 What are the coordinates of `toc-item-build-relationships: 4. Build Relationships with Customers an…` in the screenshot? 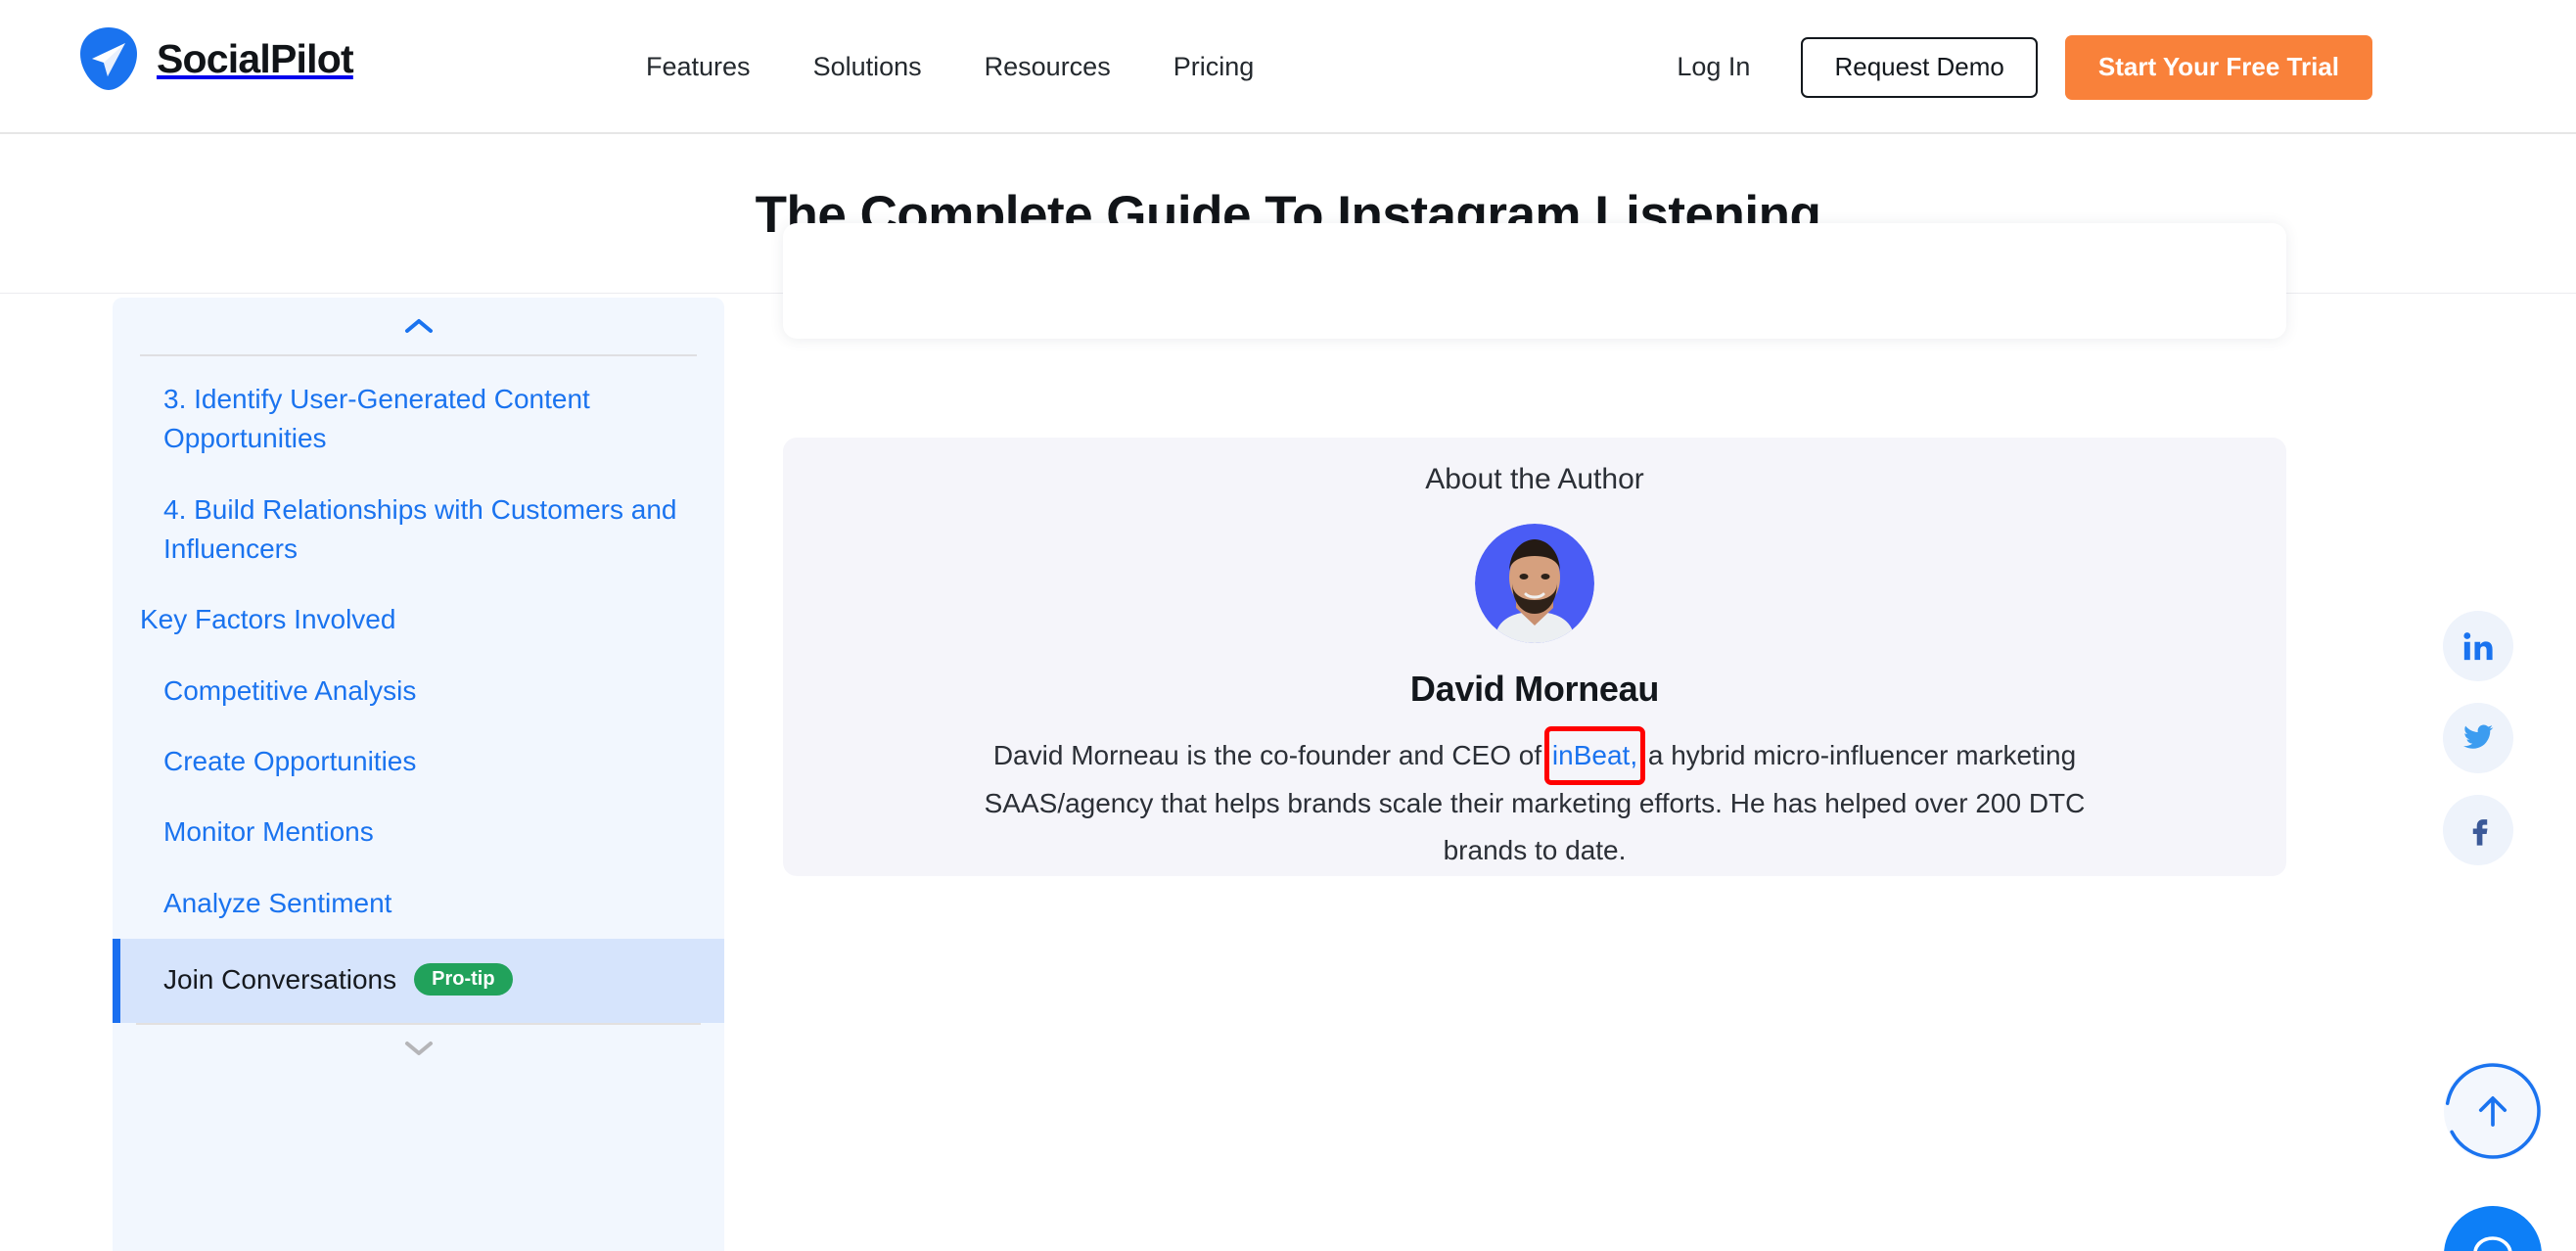 It's located at (418, 530).